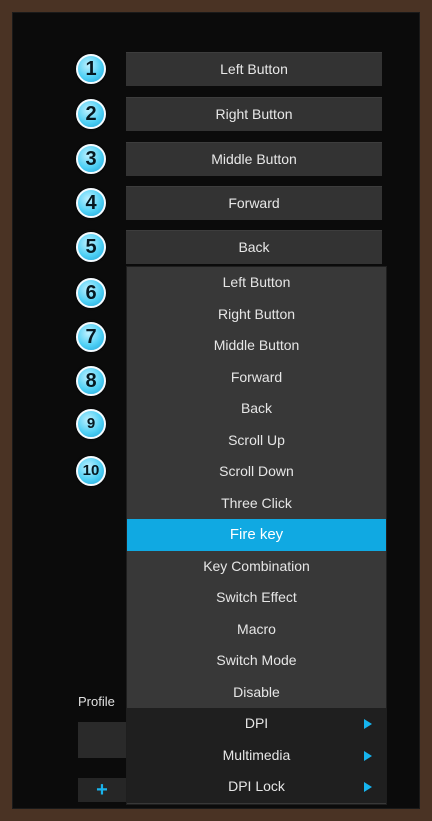 The width and height of the screenshot is (432, 821). I want to click on button-number-badge: 10, so click(91, 471).